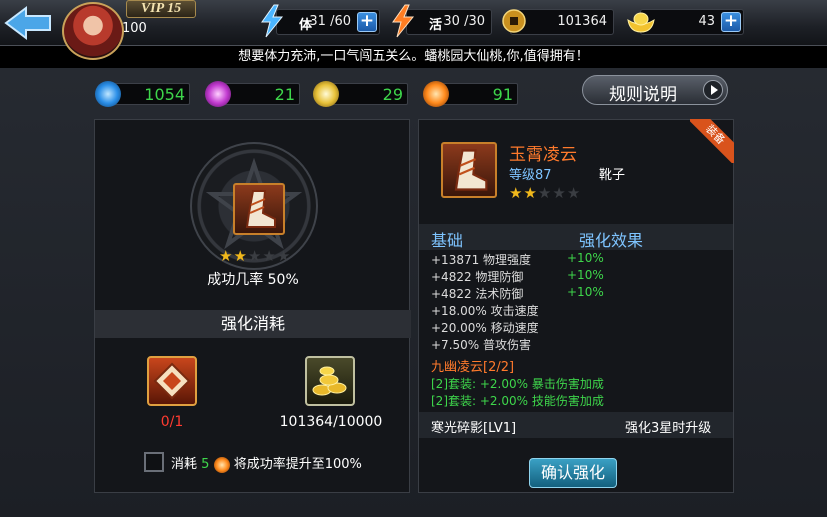  I want to click on player-level: 100, so click(134, 28).